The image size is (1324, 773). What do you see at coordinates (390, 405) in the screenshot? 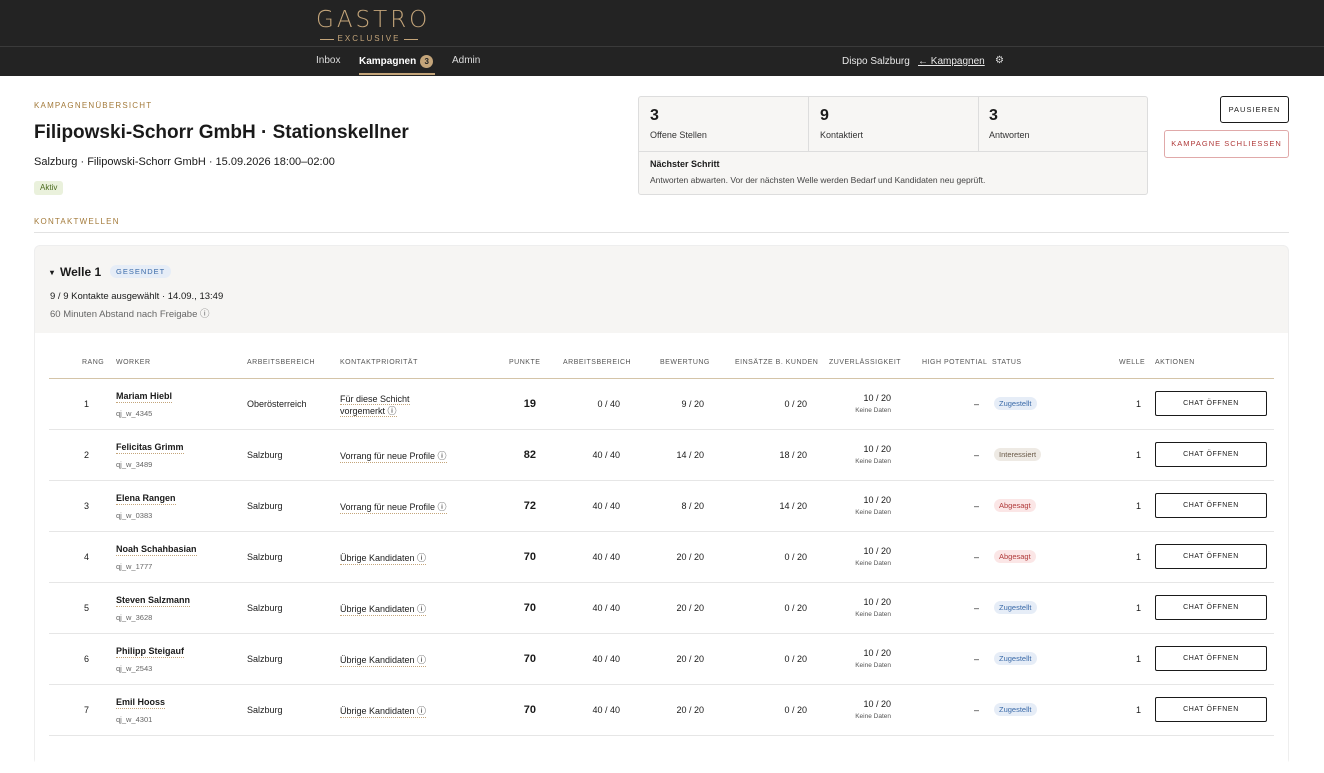
I see `contact-priority: Für diese Schicht vorgemerkt ⓘ` at bounding box center [390, 405].